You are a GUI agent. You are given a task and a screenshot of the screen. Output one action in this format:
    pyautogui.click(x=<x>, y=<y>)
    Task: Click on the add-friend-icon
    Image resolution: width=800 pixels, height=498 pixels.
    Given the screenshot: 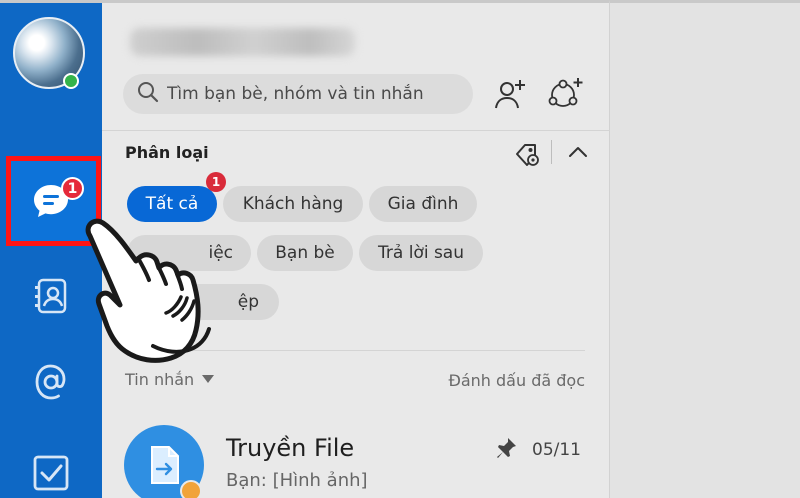 What is the action you would take?
    pyautogui.click(x=510, y=94)
    